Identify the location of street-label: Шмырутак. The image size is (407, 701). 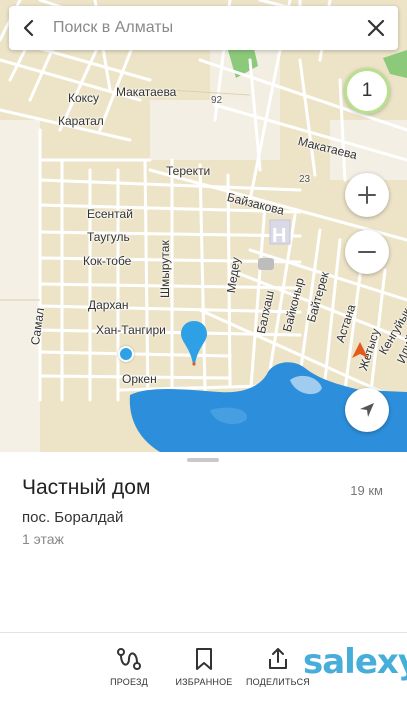
(165, 269).